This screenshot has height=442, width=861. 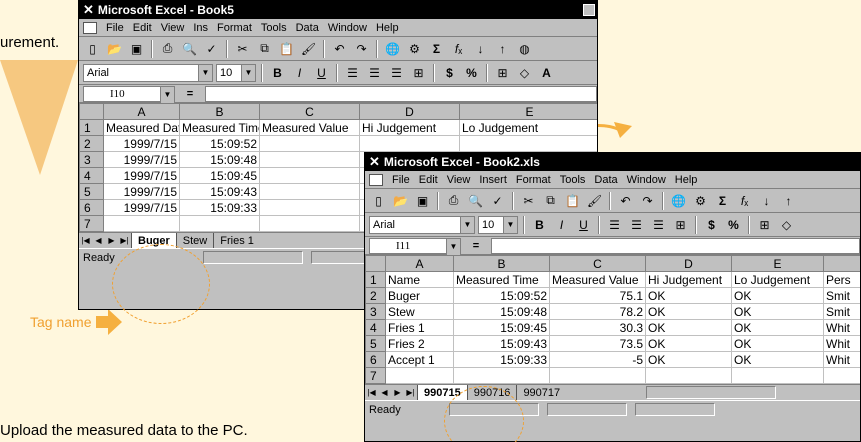 What do you see at coordinates (597, 263) in the screenshot?
I see `column-header-c: C` at bounding box center [597, 263].